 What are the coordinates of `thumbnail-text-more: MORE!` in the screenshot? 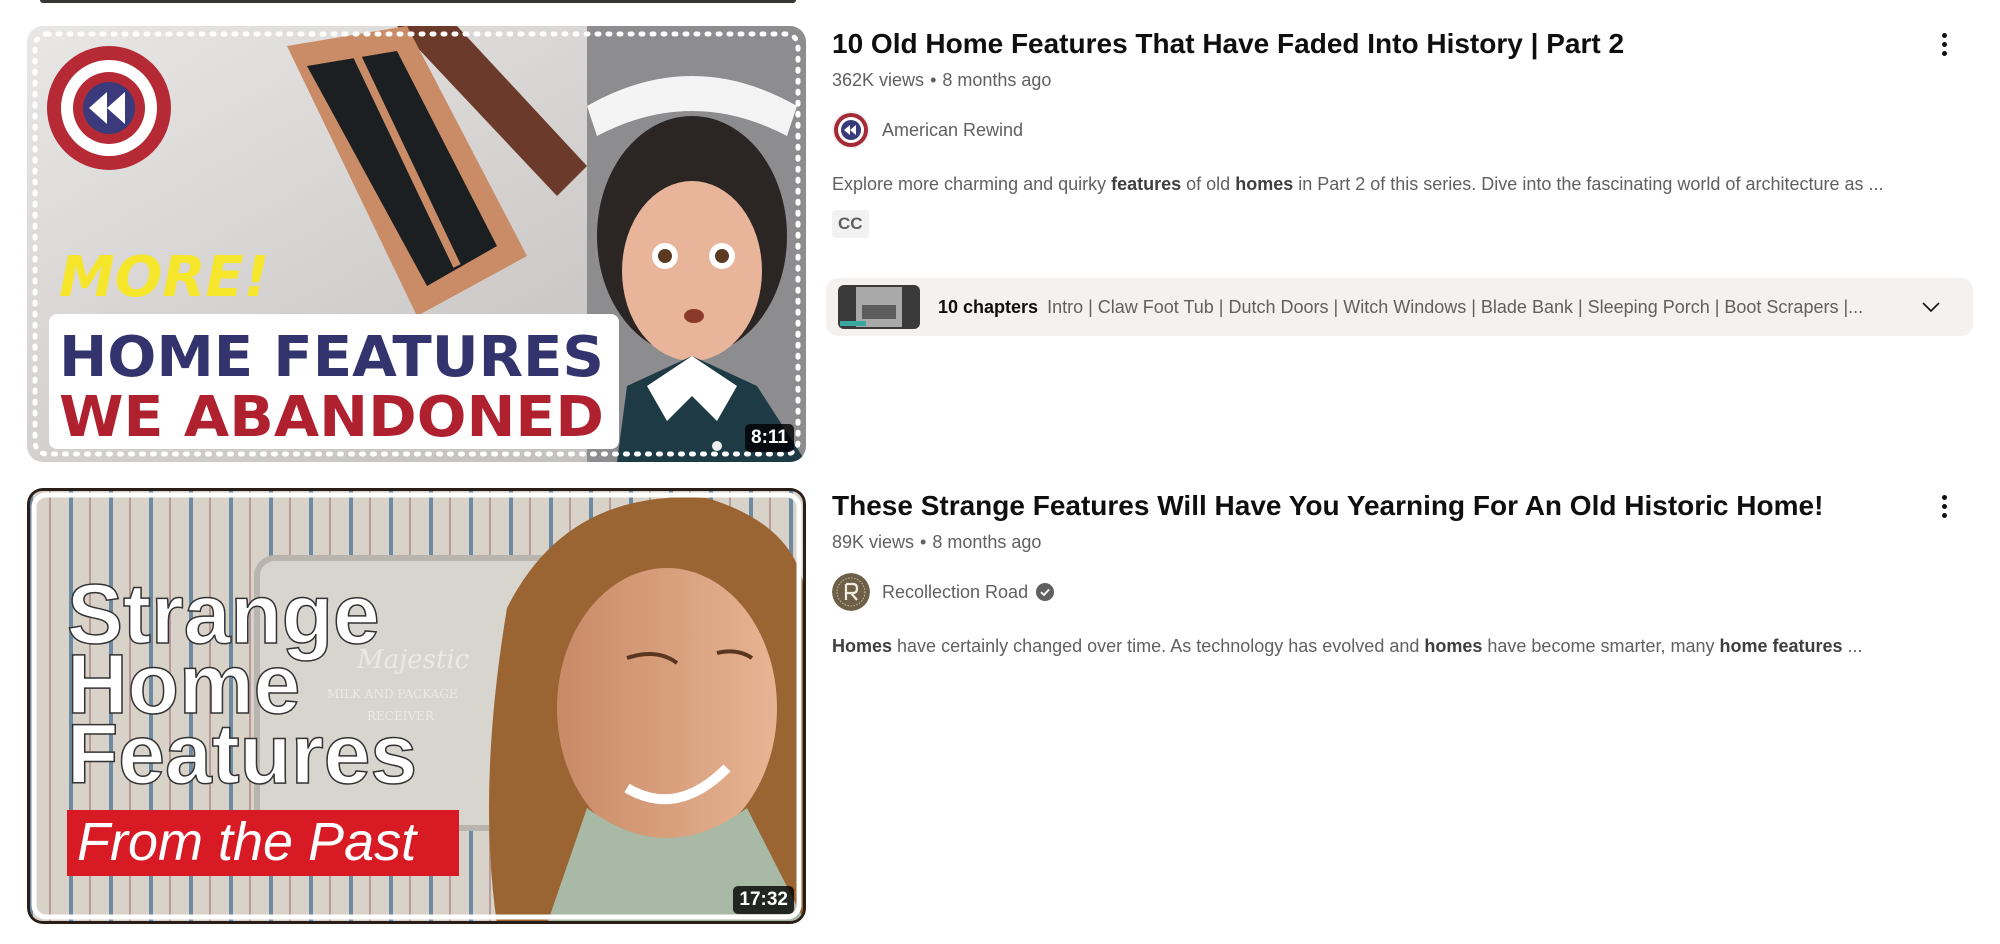 It's located at (164, 277).